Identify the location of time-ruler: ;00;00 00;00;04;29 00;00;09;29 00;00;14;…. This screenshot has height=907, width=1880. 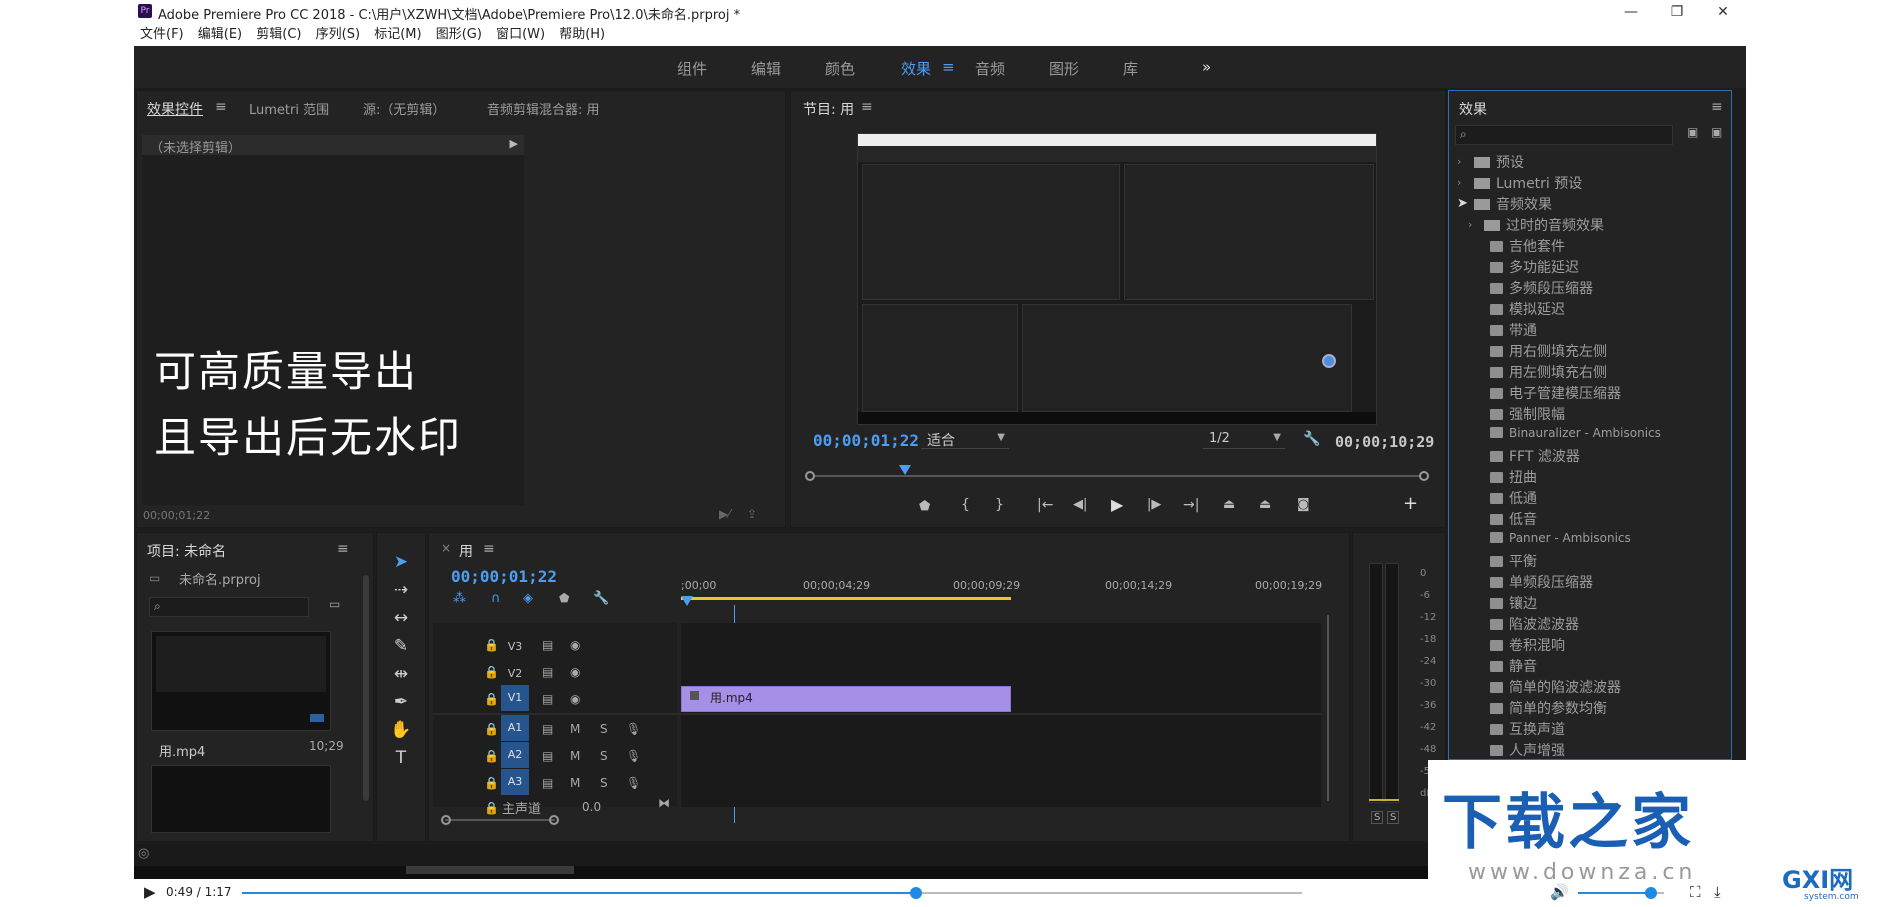
(1001, 588).